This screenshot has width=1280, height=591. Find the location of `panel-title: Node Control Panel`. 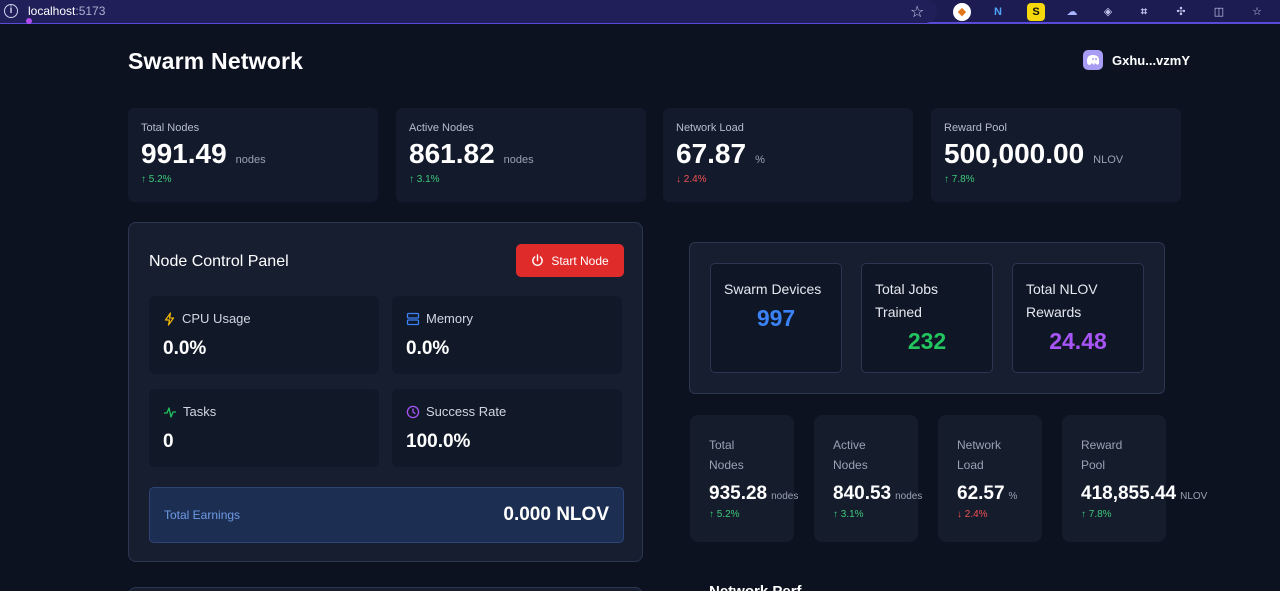

panel-title: Node Control Panel is located at coordinates (219, 261).